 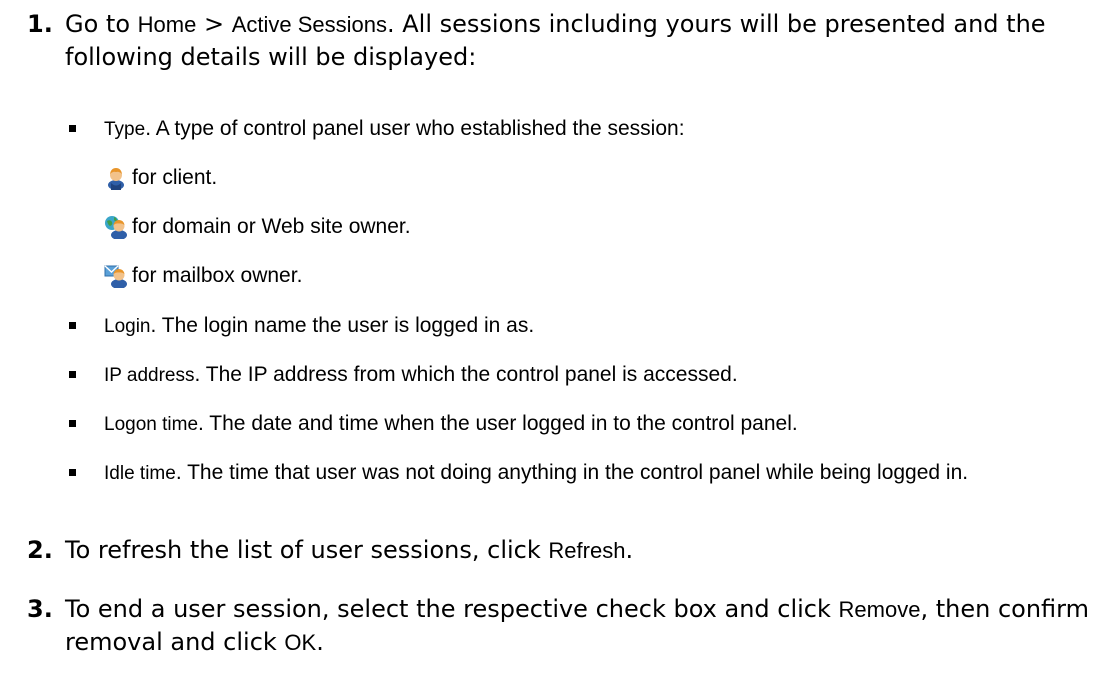 What do you see at coordinates (101, 24) in the screenshot?
I see `step-text-part: Go to` at bounding box center [101, 24].